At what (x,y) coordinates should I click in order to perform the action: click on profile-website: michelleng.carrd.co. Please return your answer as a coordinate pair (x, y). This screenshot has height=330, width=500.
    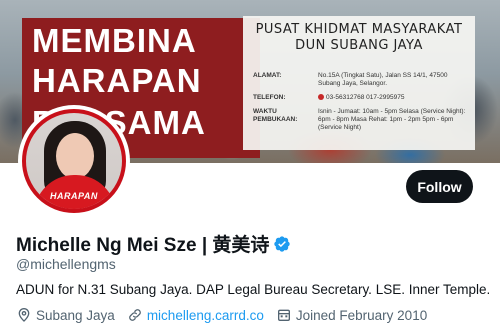
    Looking at the image, I should click on (195, 315).